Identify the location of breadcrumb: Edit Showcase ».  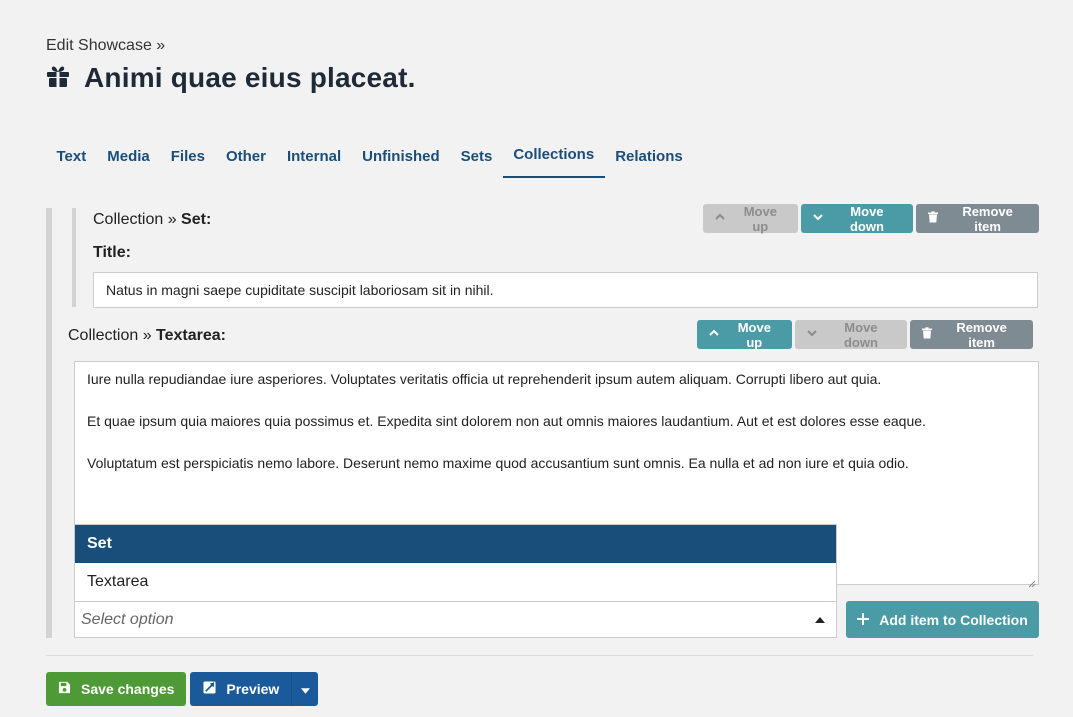
(105, 46).